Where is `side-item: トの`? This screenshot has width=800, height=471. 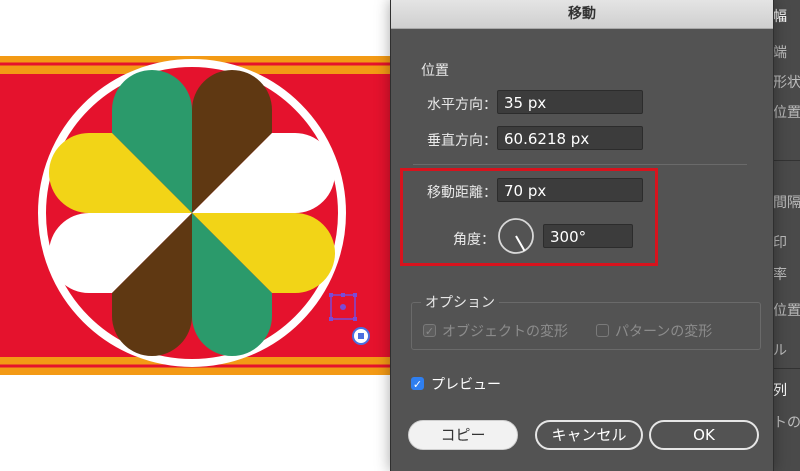 side-item: トの is located at coordinates (786, 423).